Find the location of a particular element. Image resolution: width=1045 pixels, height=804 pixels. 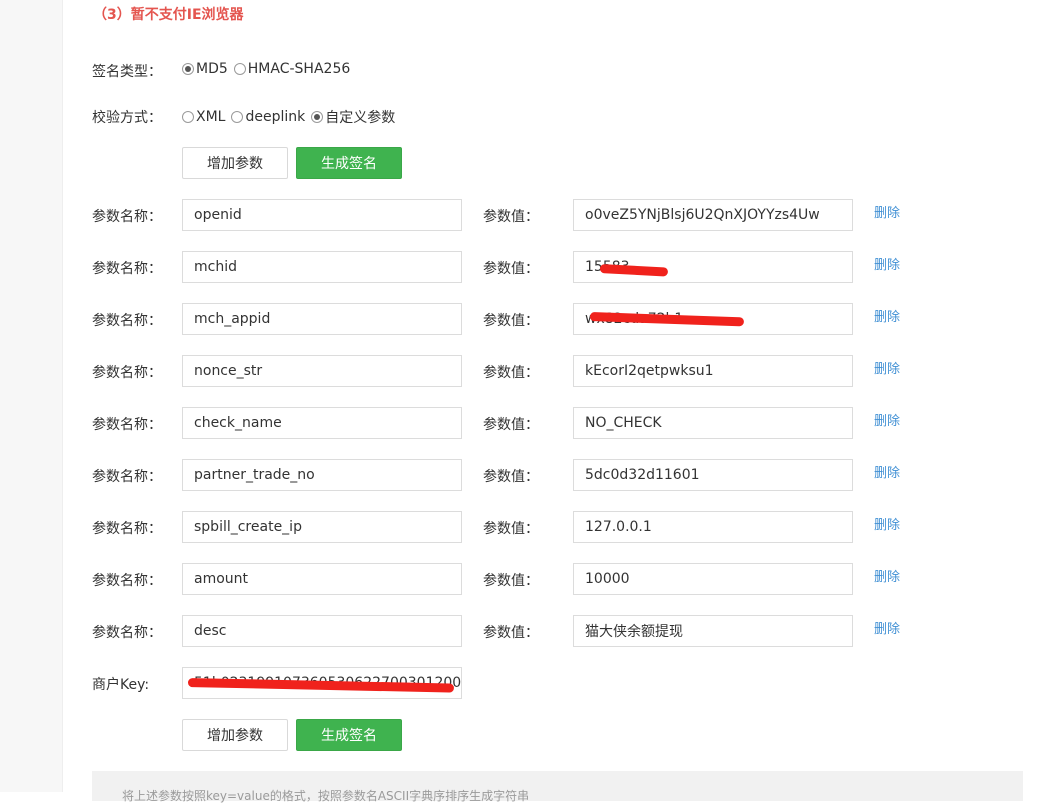

merchant-key-label: 商户Key: is located at coordinates (121, 685).